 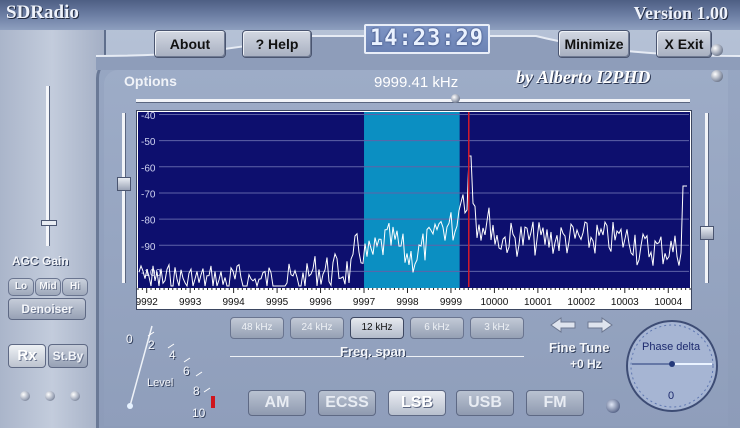 I want to click on freq-label: 9996, so click(x=320, y=302).